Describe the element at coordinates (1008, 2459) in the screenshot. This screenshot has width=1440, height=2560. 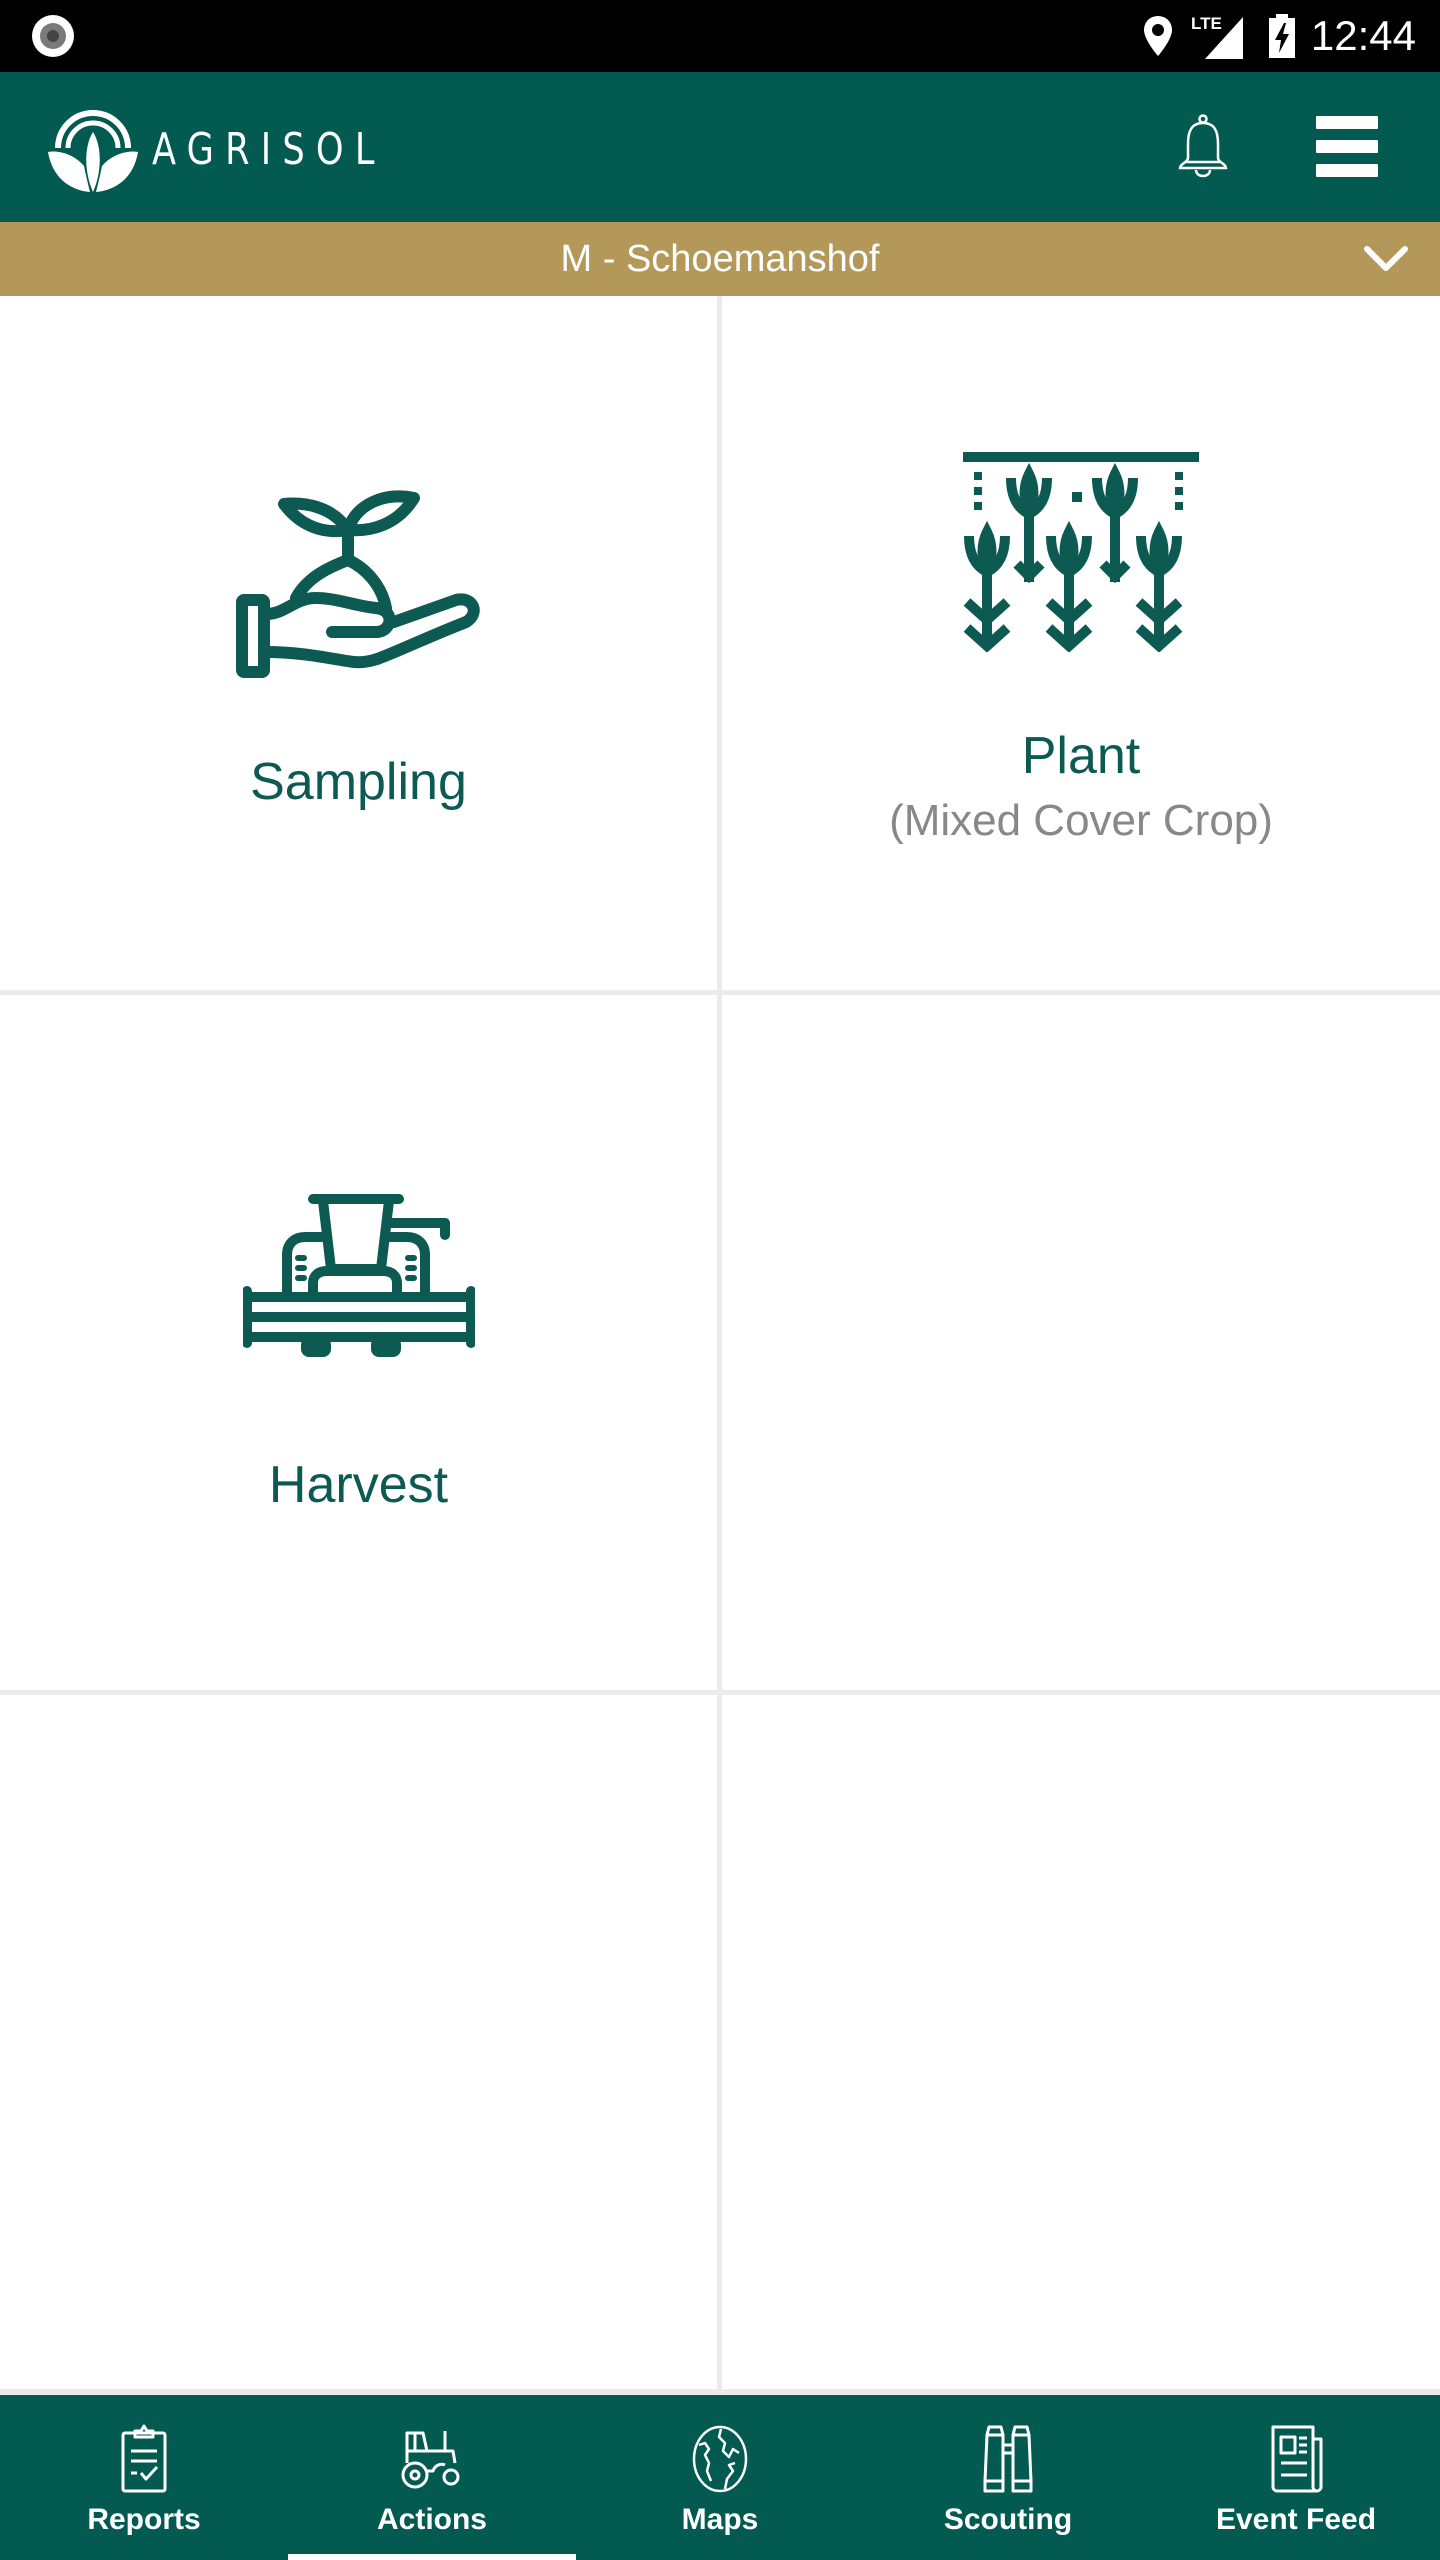
I see `binoculars-icon` at that location.